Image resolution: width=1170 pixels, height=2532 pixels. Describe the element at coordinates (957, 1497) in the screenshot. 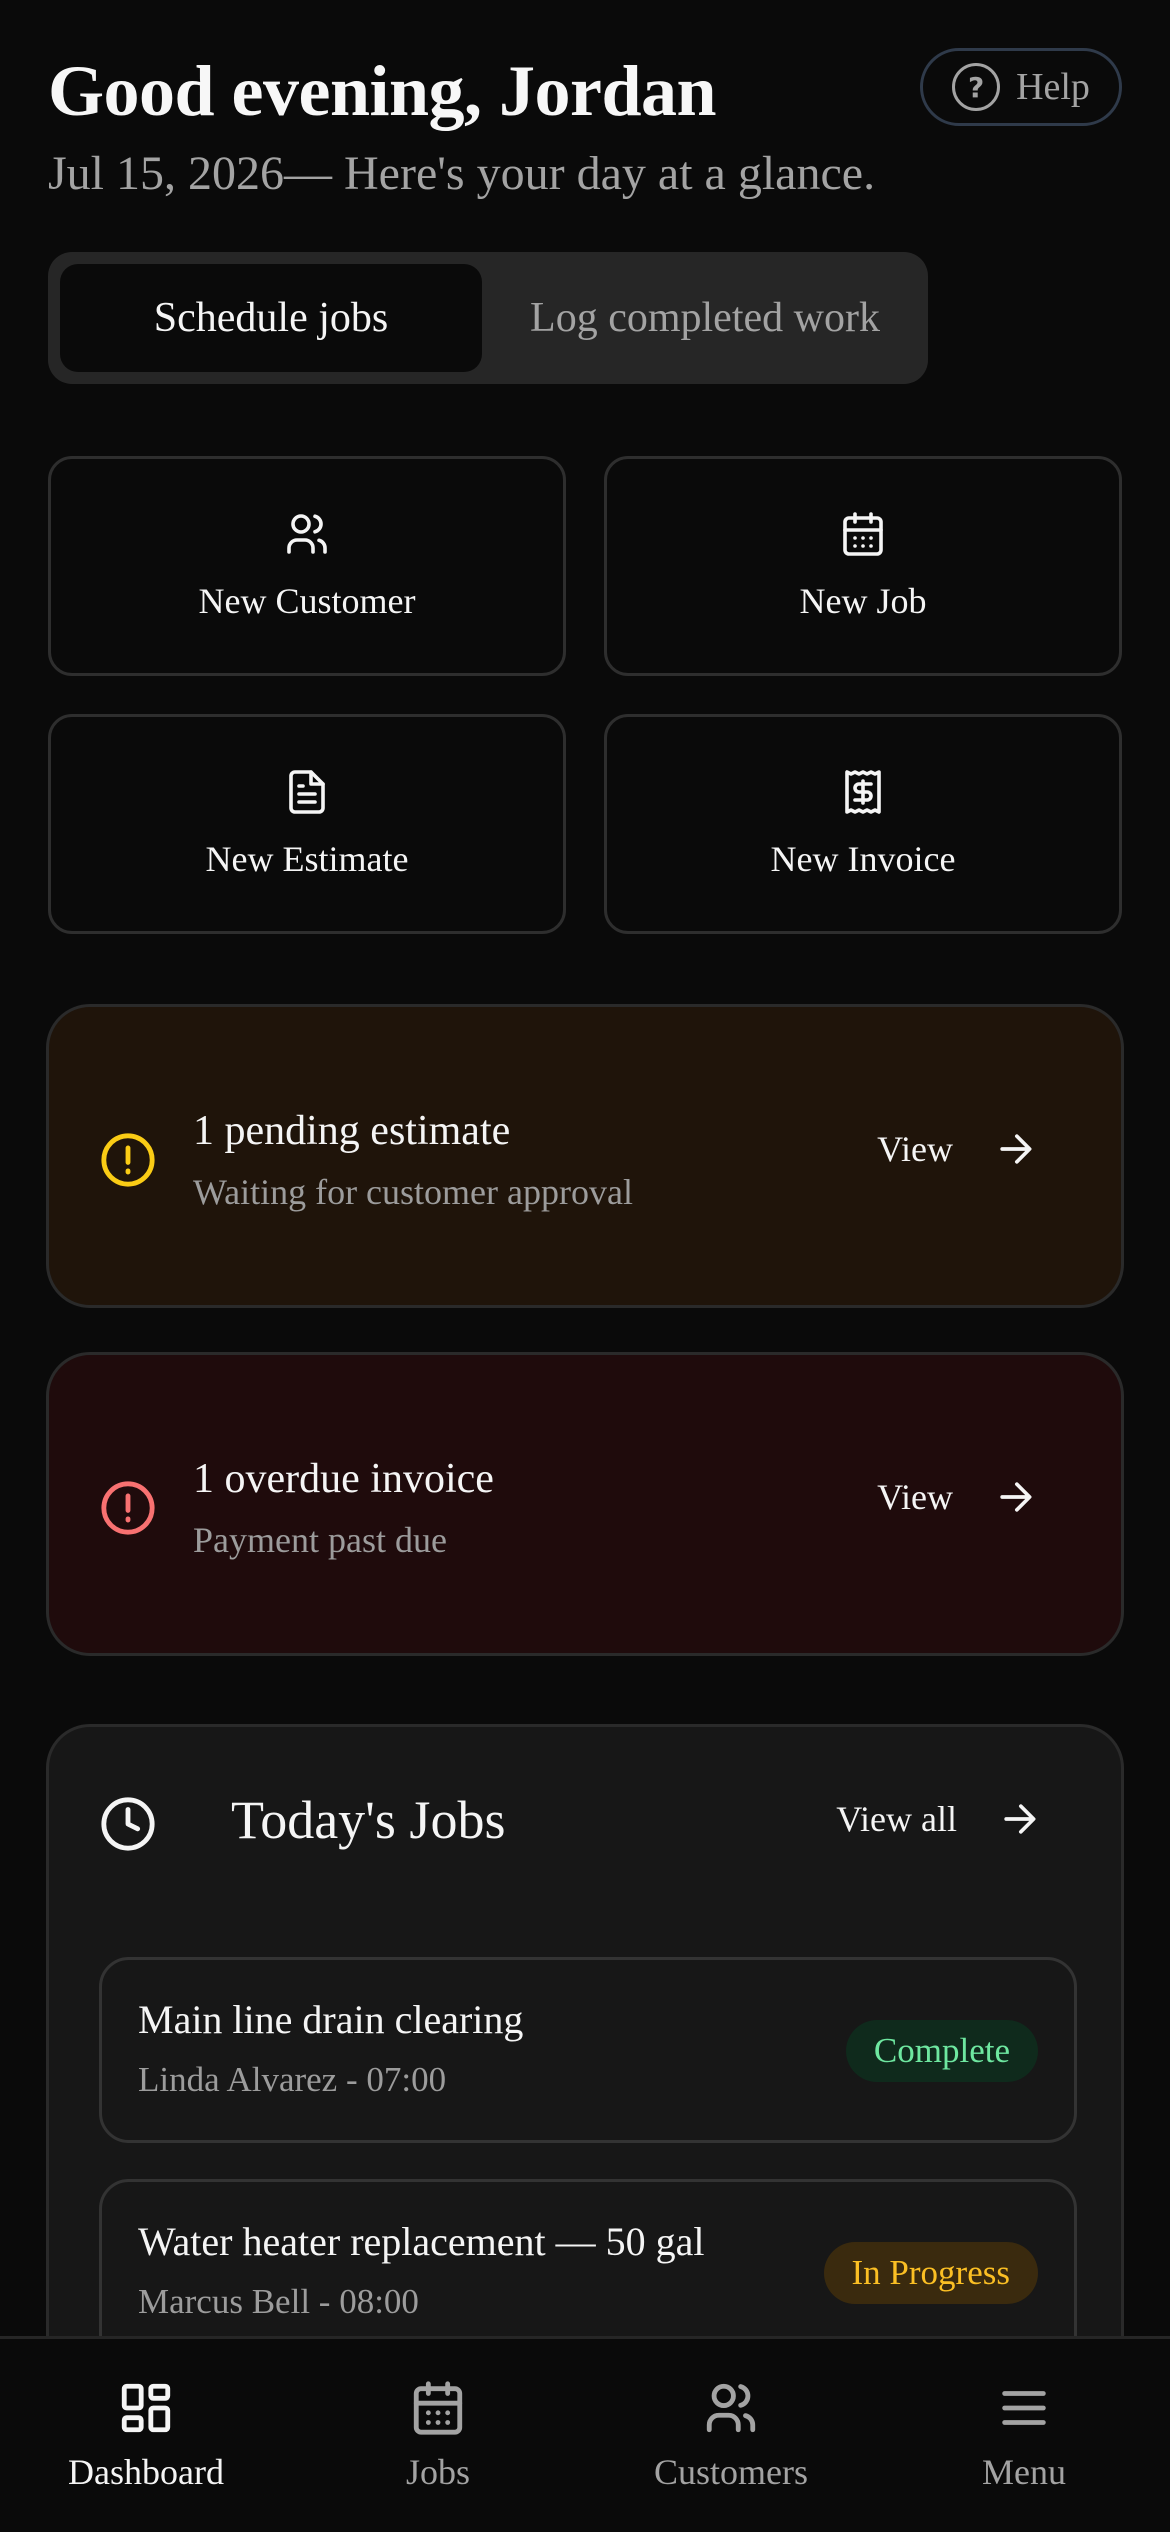

I see `view-invoice-button: View` at that location.